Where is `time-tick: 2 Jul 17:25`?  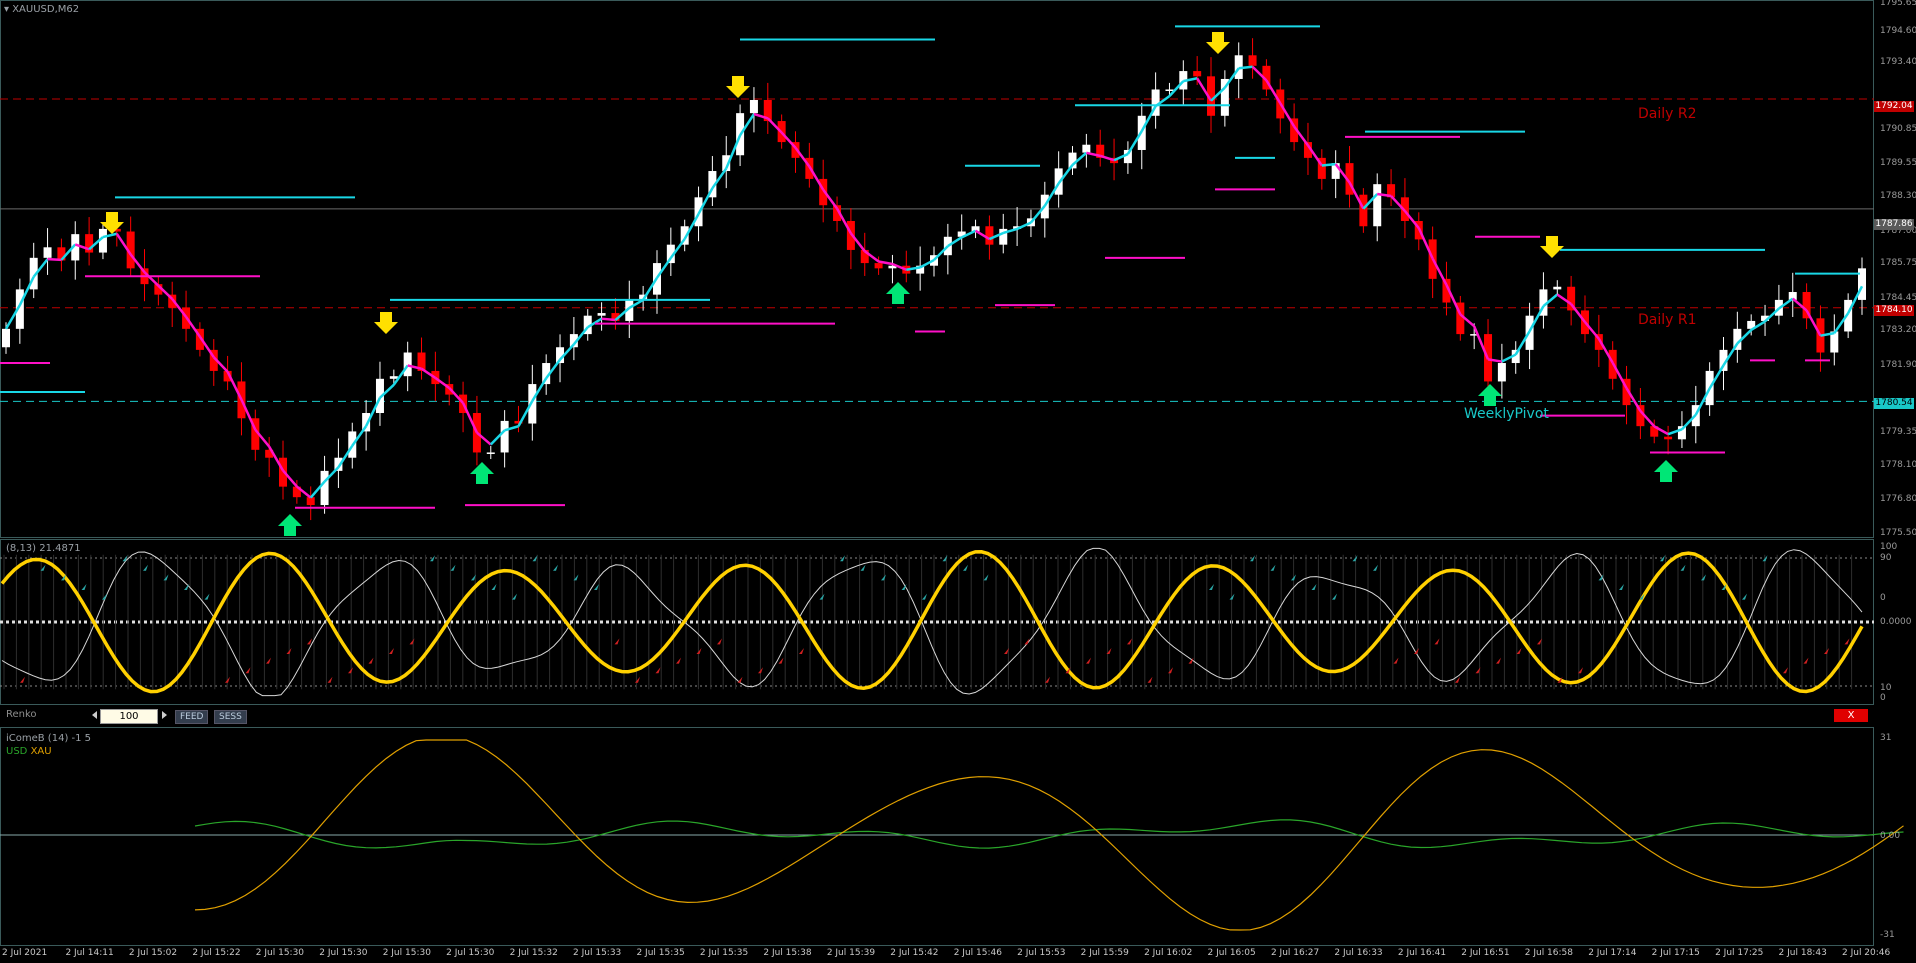
time-tick: 2 Jul 17:25 is located at coordinates (1739, 953).